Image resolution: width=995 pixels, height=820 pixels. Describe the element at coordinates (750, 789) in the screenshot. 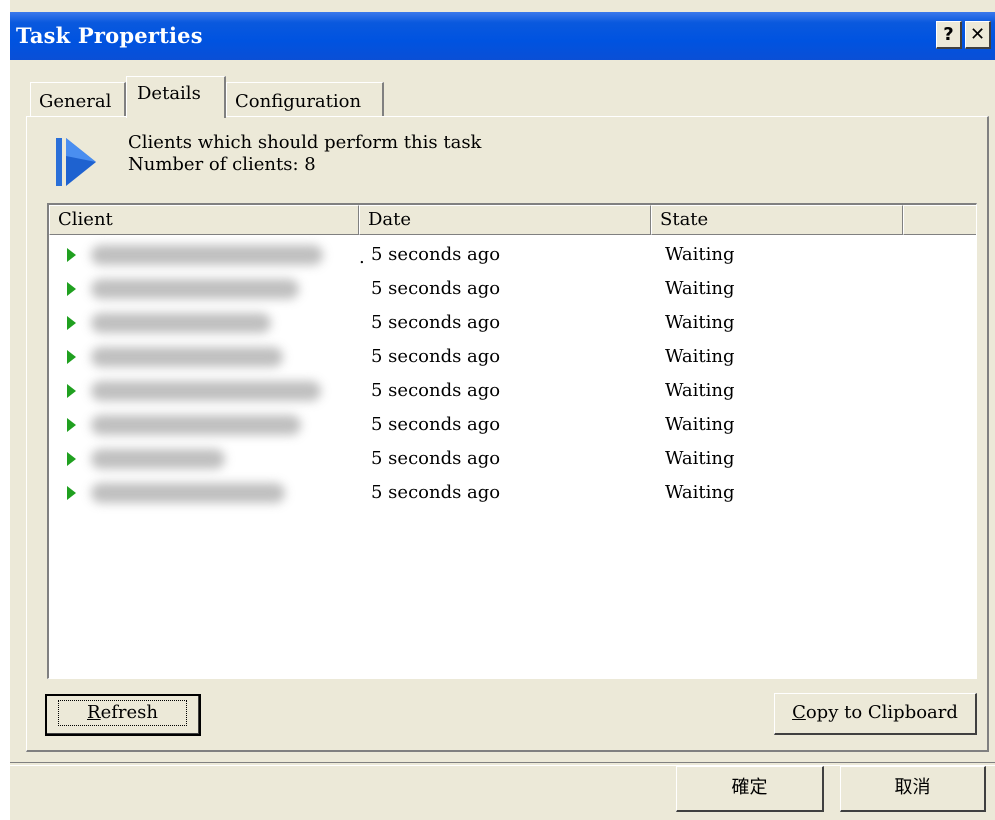

I see `ok-button: 確定` at that location.